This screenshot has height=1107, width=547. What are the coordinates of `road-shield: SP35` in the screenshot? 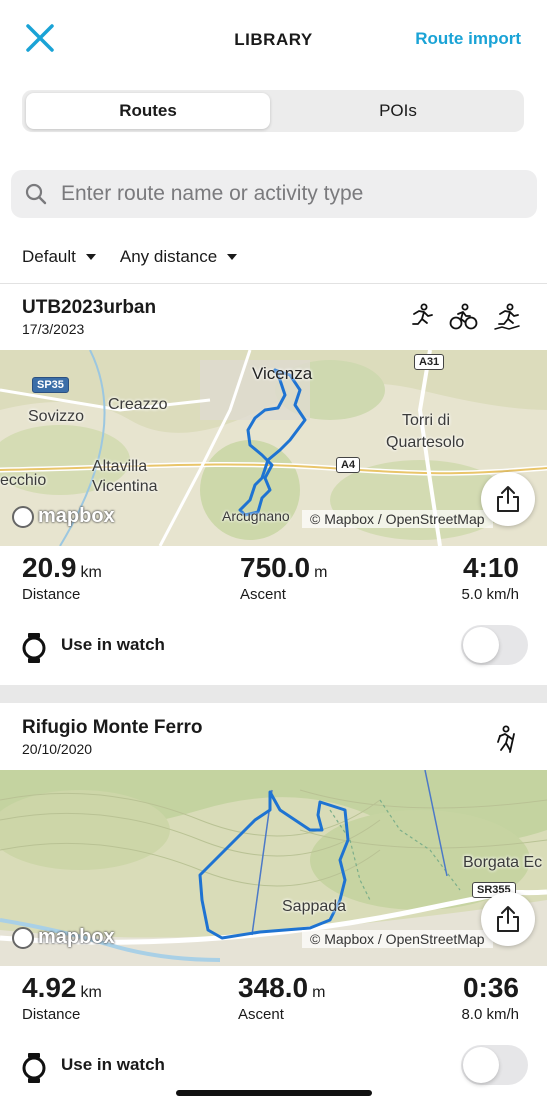 It's located at (50, 385).